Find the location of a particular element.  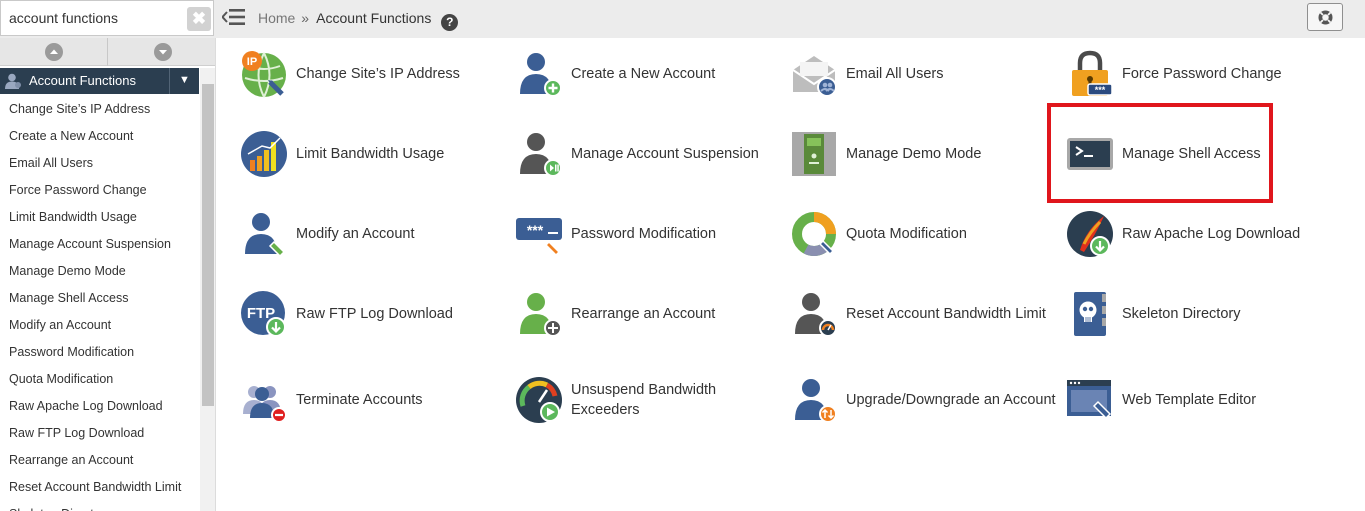

tile-create-a-new-account: Create a New Account is located at coordinates (645, 74).